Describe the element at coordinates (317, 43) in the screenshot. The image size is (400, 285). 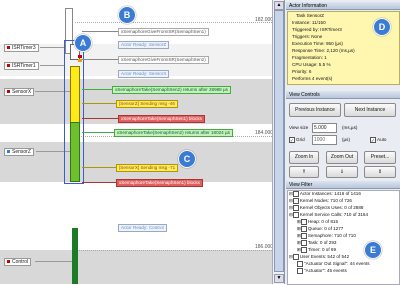
I see `actor-info-line: Execution Time: 950 (µs)` at that location.